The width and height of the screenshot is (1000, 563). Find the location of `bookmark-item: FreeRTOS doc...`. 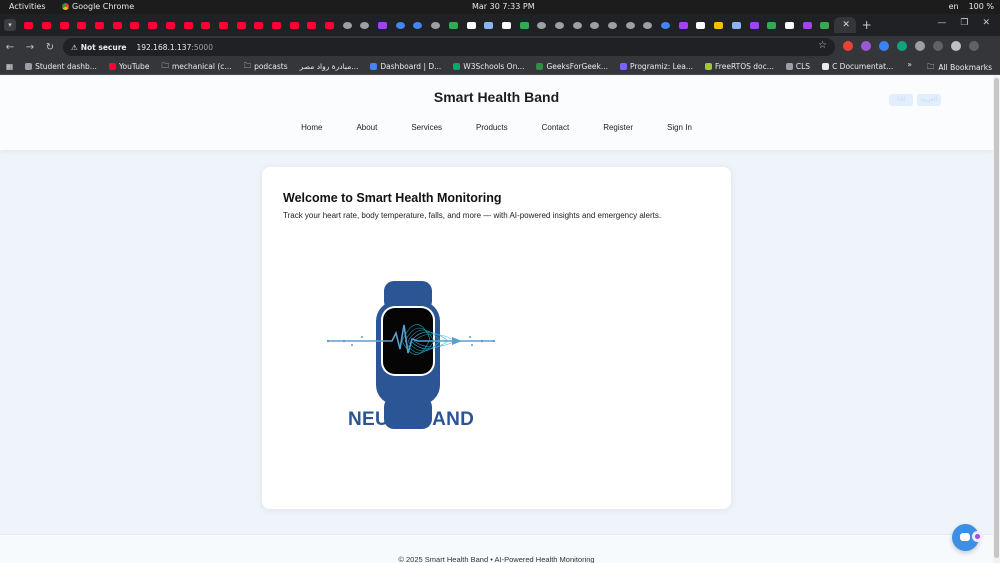

bookmark-item: FreeRTOS doc... is located at coordinates (739, 66).